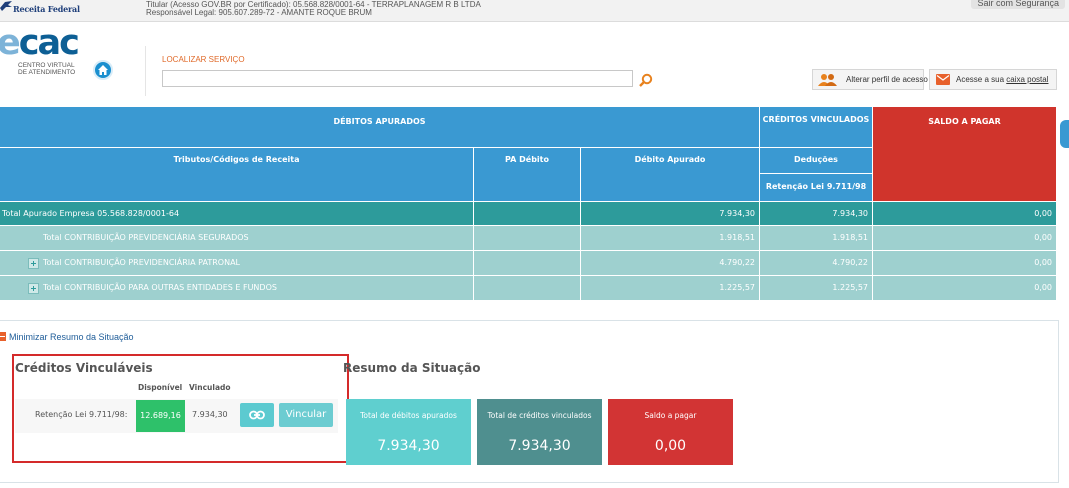 This screenshot has height=488, width=1069. What do you see at coordinates (6, 6) in the screenshot?
I see `bird-icon` at bounding box center [6, 6].